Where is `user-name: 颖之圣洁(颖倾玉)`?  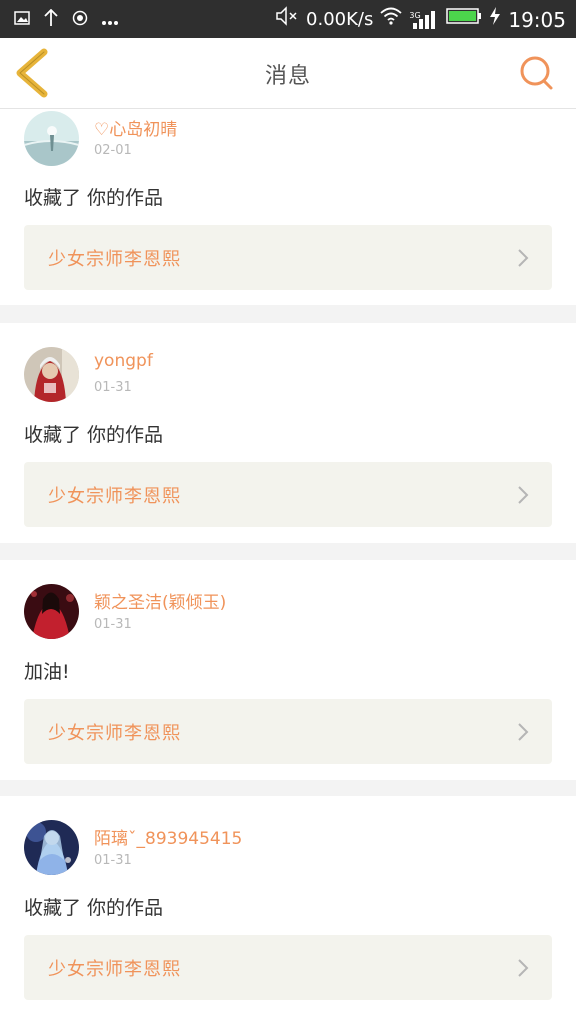 user-name: 颖之圣洁(颖倾玉) is located at coordinates (160, 600).